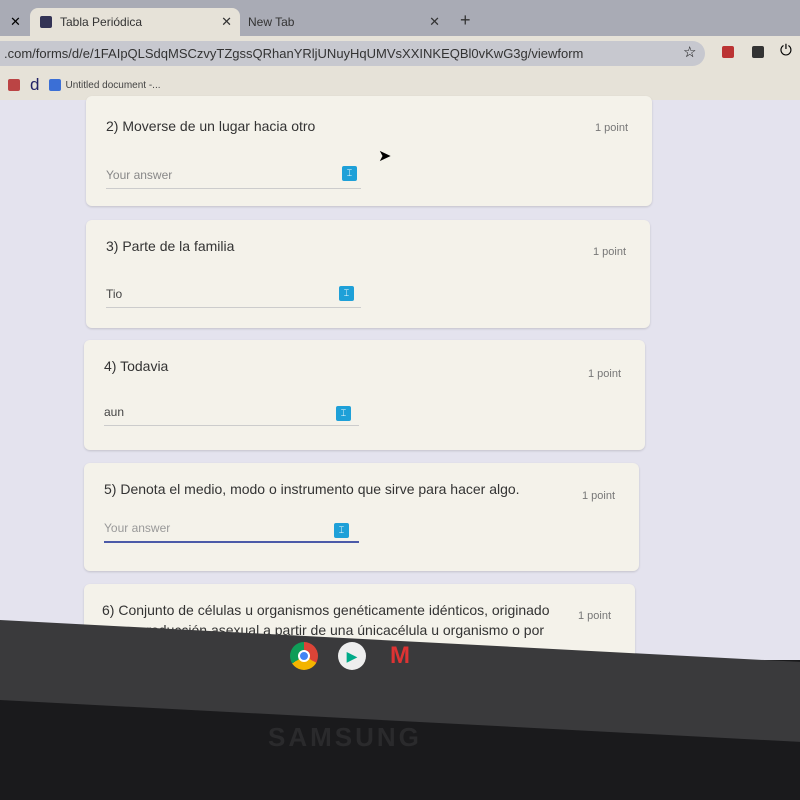 The width and height of the screenshot is (800, 800). Describe the element at coordinates (786, 50) in the screenshot. I see `power-icon: ⏻` at that location.